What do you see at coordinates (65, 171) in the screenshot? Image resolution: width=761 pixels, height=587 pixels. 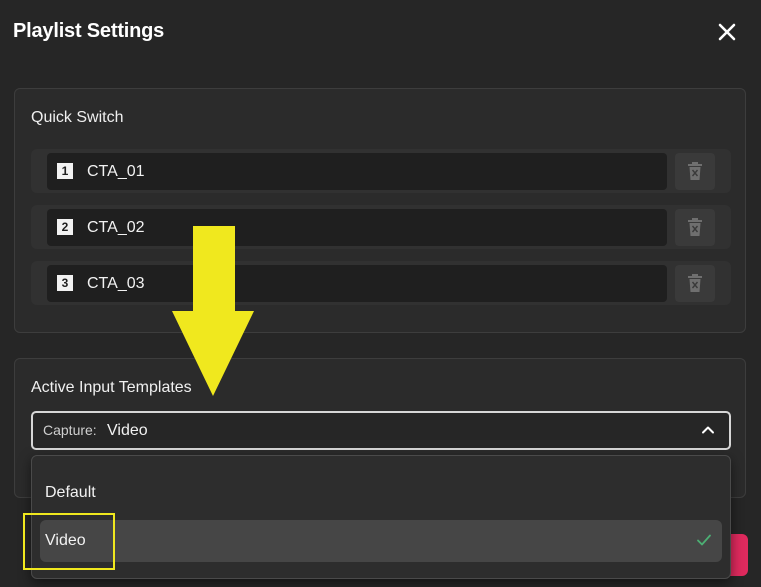 I see `item-number-badge: 1` at bounding box center [65, 171].